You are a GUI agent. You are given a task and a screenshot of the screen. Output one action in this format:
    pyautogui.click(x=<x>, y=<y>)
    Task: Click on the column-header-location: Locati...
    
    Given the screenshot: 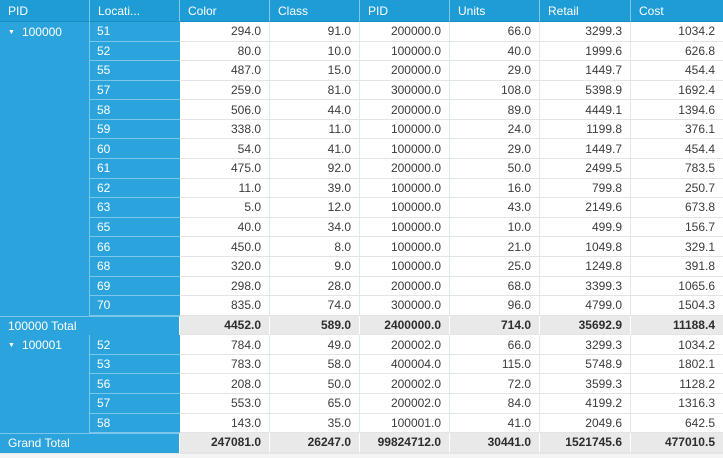 What is the action you would take?
    pyautogui.click(x=135, y=11)
    